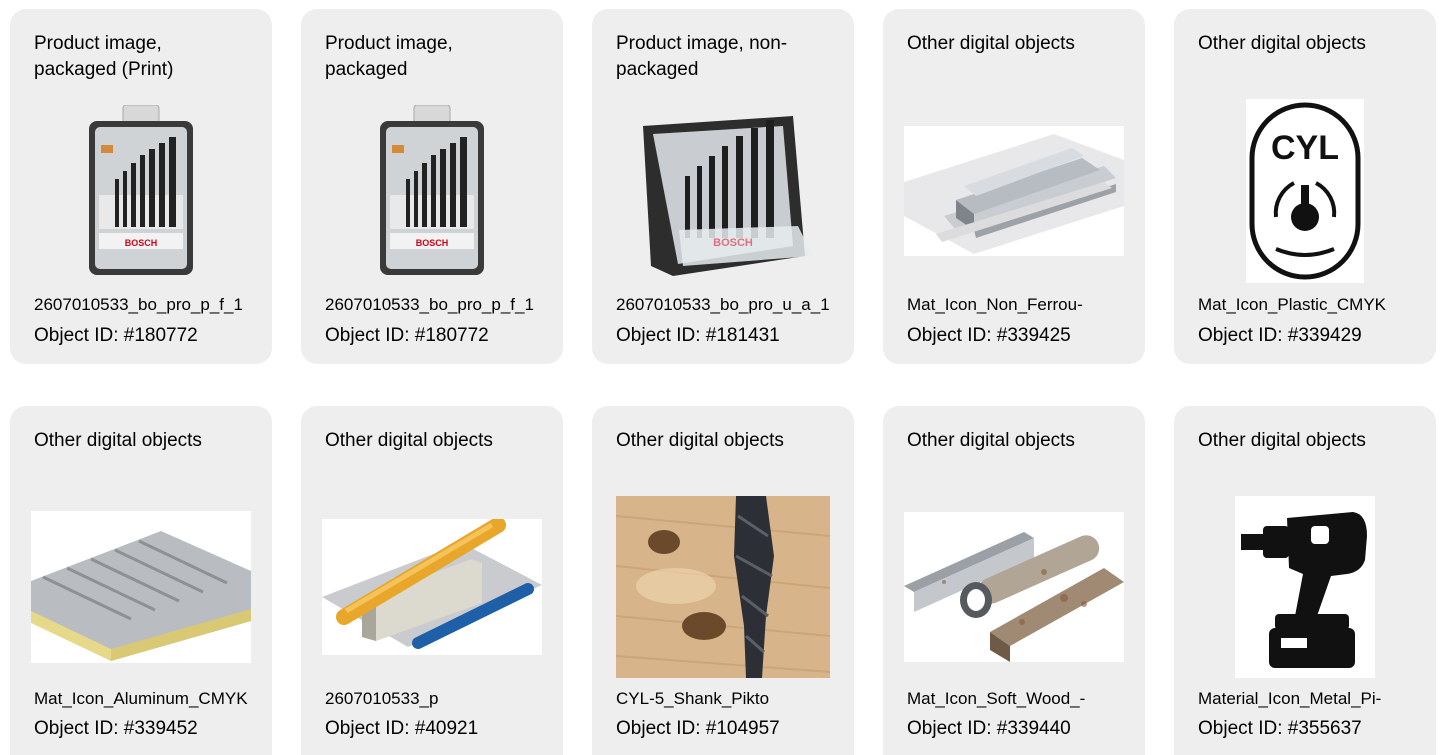 This screenshot has width=1452, height=755. I want to click on sandwich-panel-image, so click(141, 587).